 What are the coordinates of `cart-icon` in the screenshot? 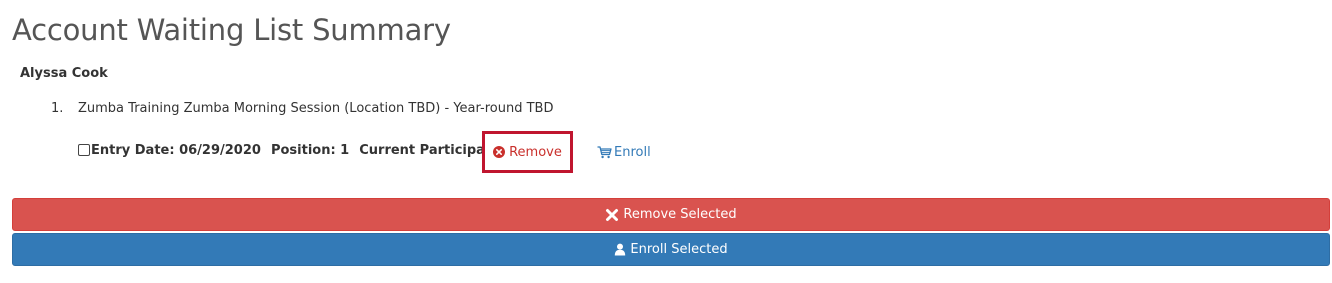 It's located at (604, 152).